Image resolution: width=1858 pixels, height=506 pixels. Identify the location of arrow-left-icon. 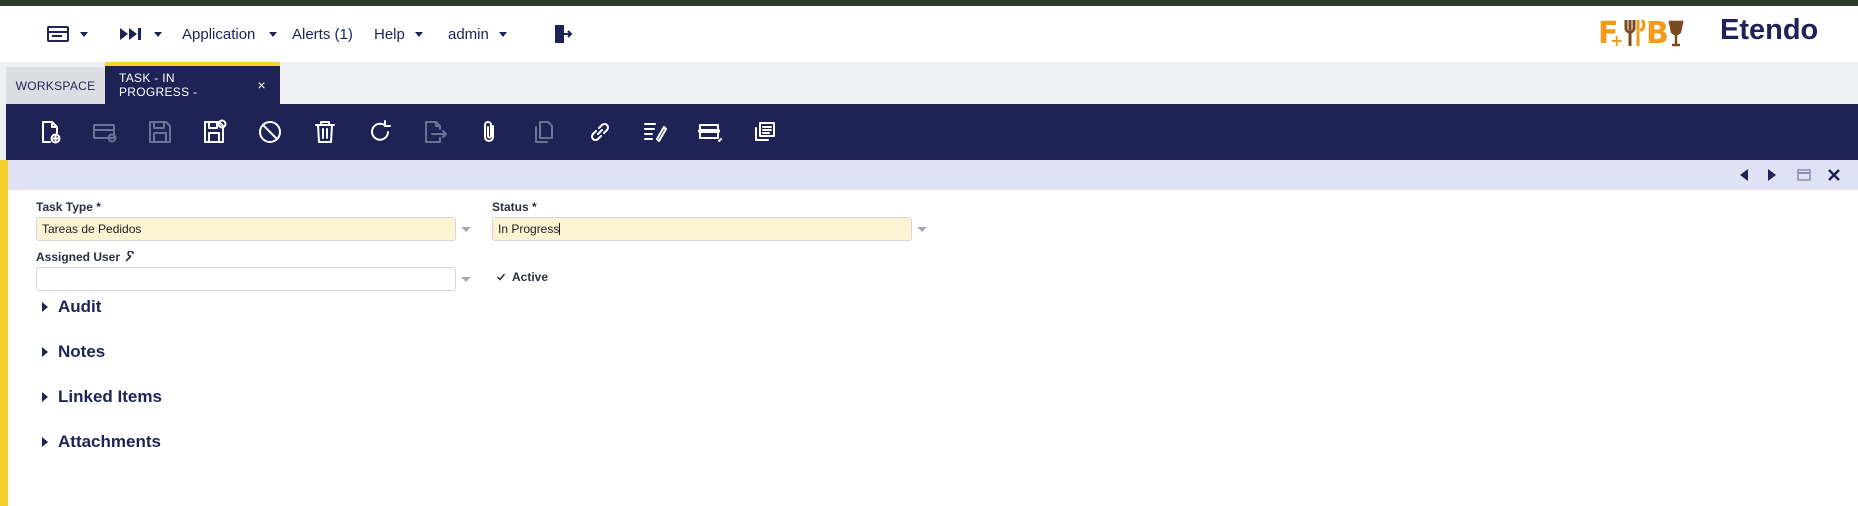
(1744, 175).